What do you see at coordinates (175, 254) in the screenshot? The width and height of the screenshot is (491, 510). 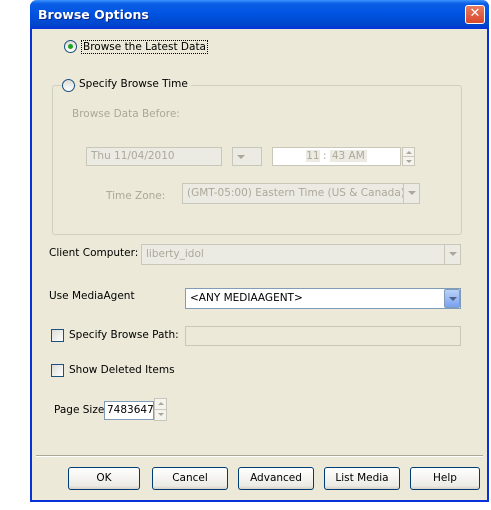 I see `client-computer-value: liberty_idol` at bounding box center [175, 254].